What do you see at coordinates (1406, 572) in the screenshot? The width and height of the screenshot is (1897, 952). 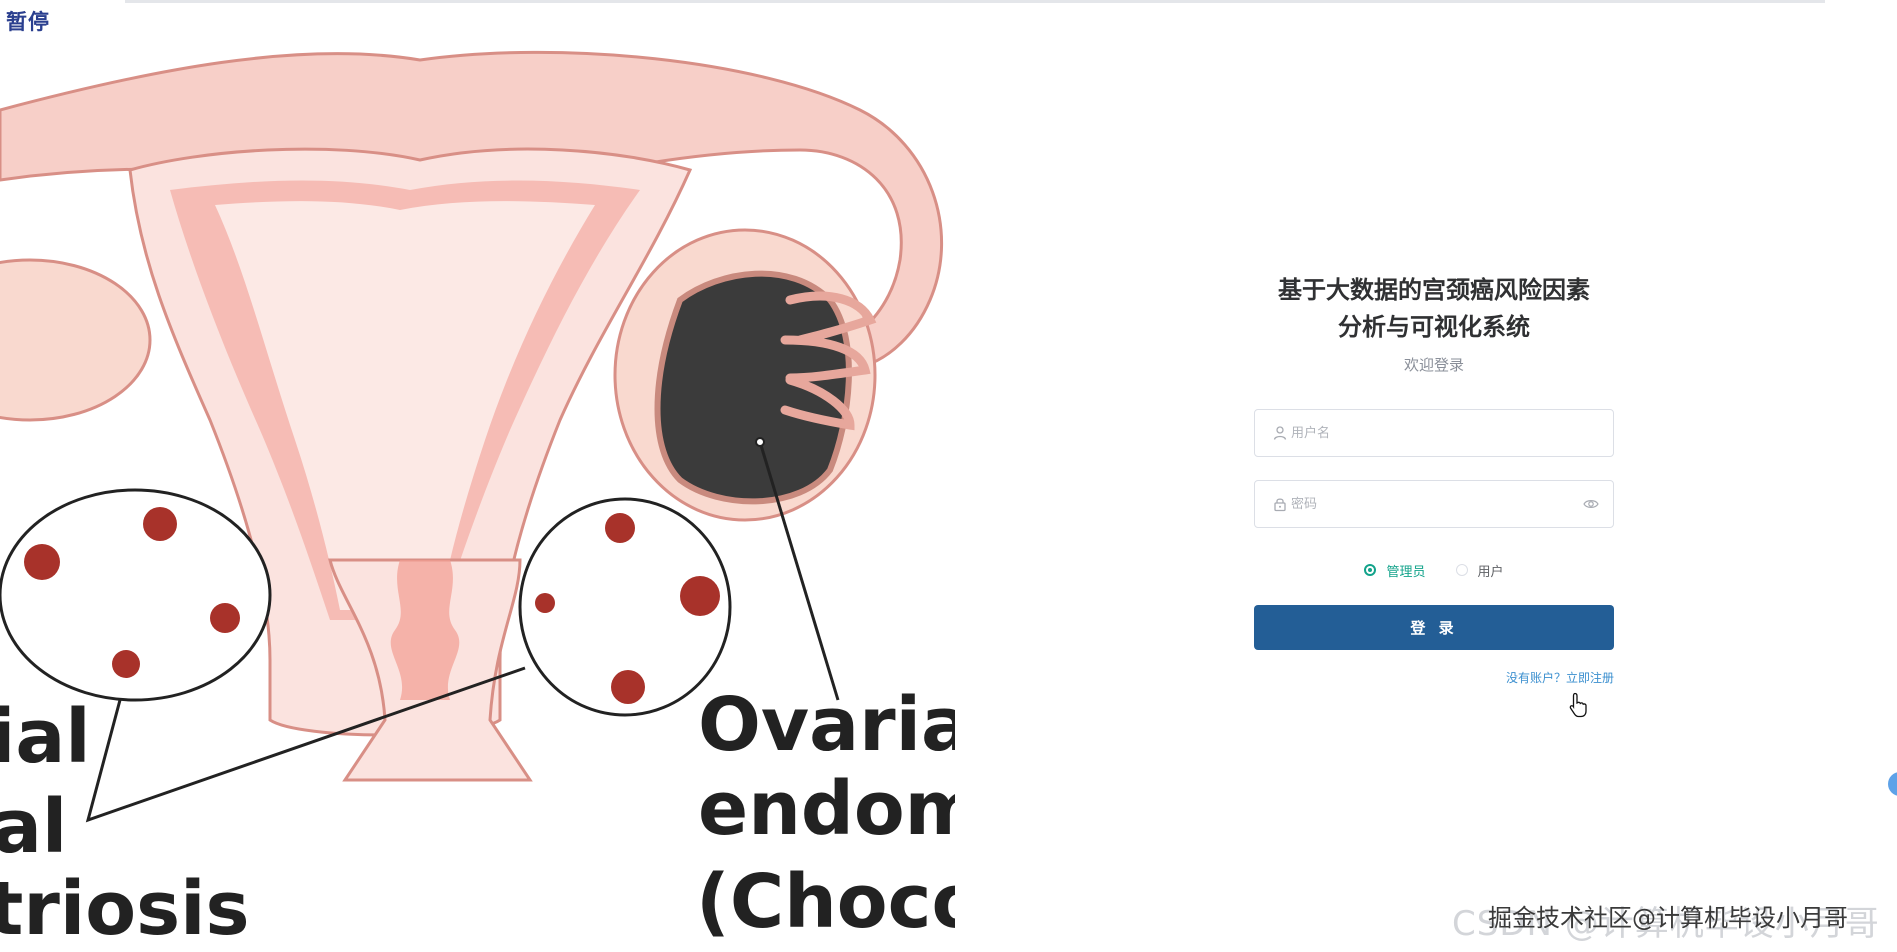 I see `role-label-admin: 管理员` at bounding box center [1406, 572].